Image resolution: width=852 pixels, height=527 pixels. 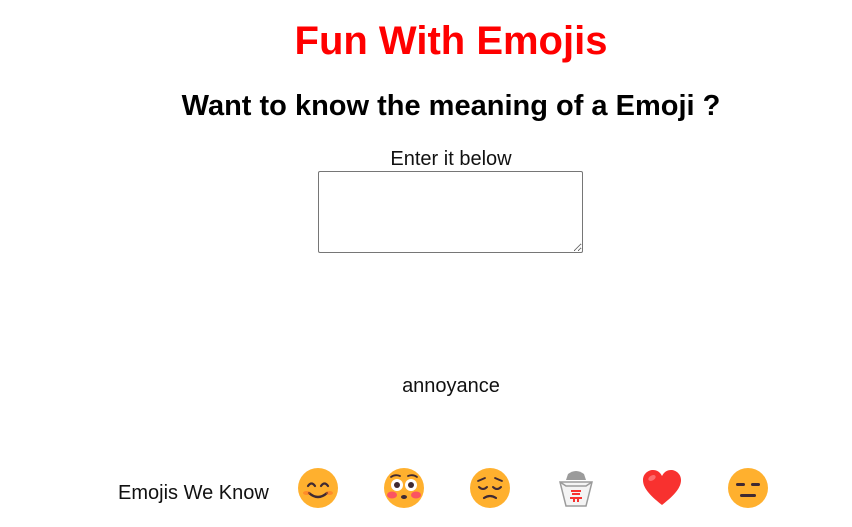 I want to click on known-emojis-label: Emojis We Know, so click(x=193, y=493).